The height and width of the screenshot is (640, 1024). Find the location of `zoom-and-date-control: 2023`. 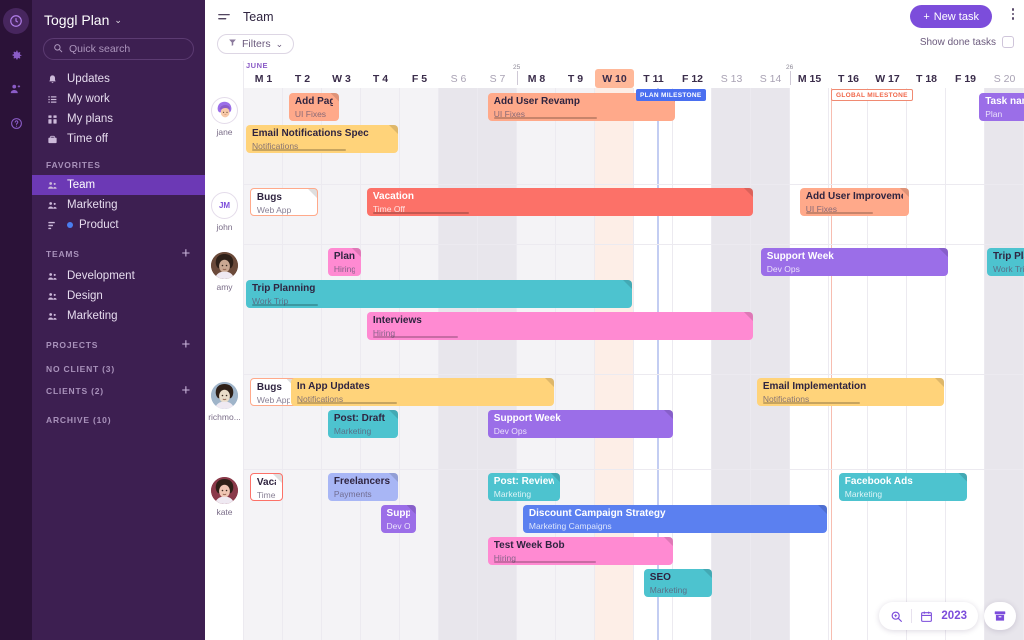

zoom-and-date-control: 2023 is located at coordinates (928, 616).